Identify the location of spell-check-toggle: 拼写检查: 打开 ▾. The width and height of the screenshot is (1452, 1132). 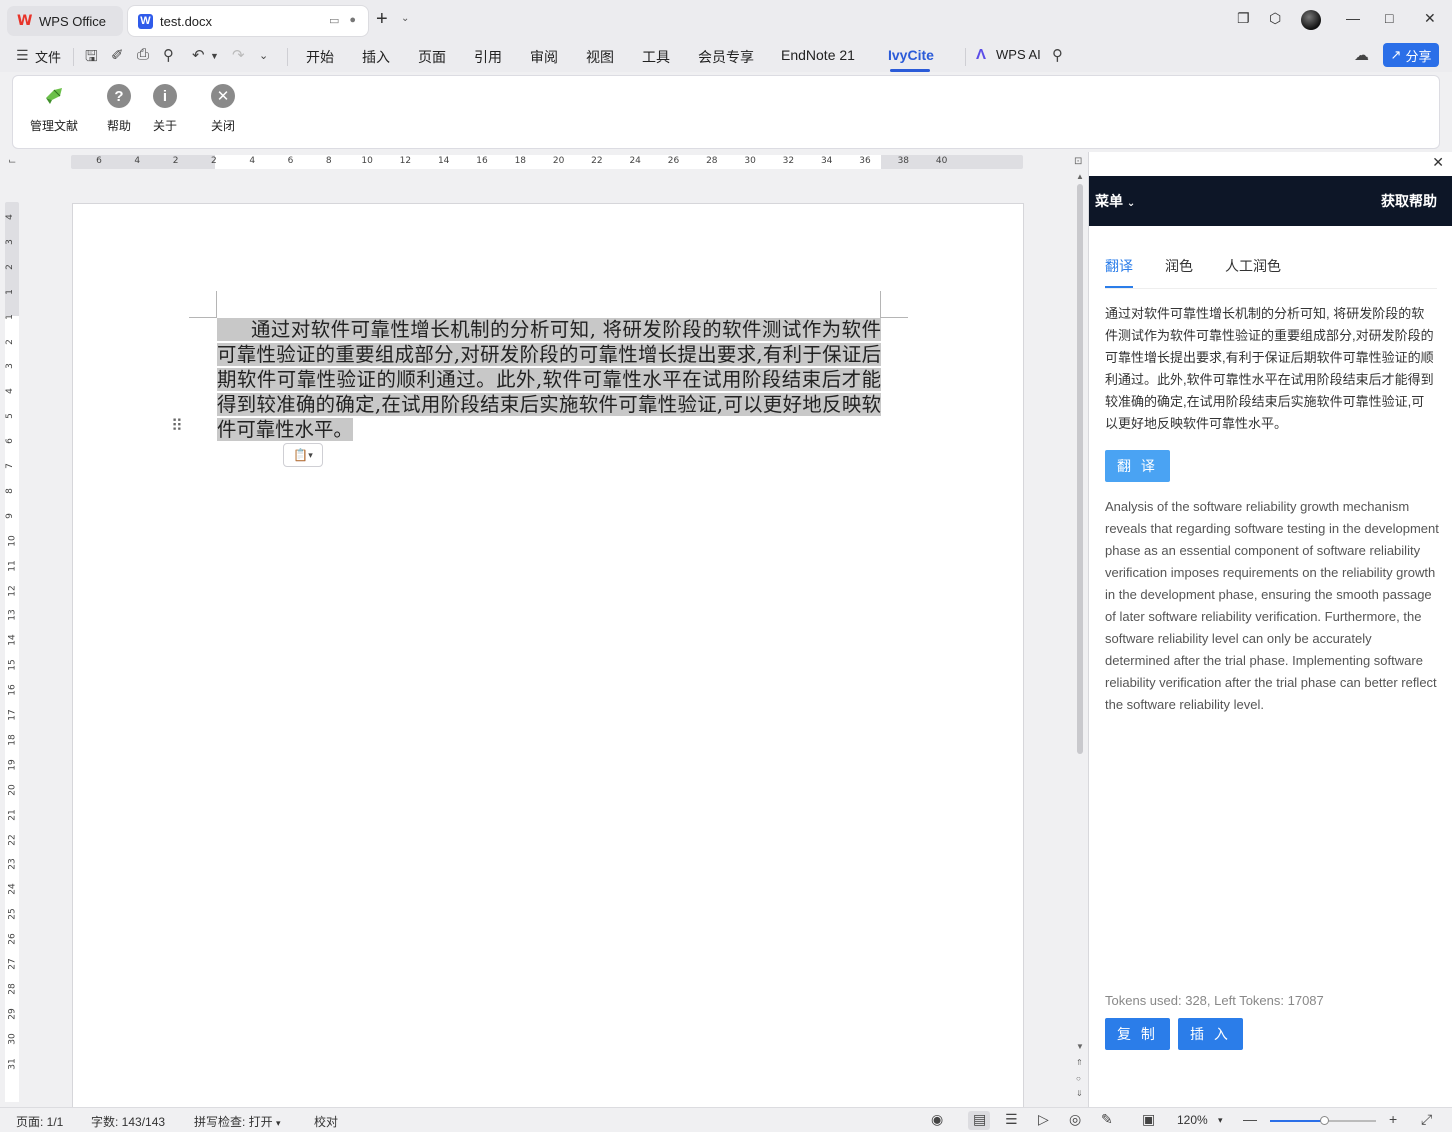
(237, 1121).